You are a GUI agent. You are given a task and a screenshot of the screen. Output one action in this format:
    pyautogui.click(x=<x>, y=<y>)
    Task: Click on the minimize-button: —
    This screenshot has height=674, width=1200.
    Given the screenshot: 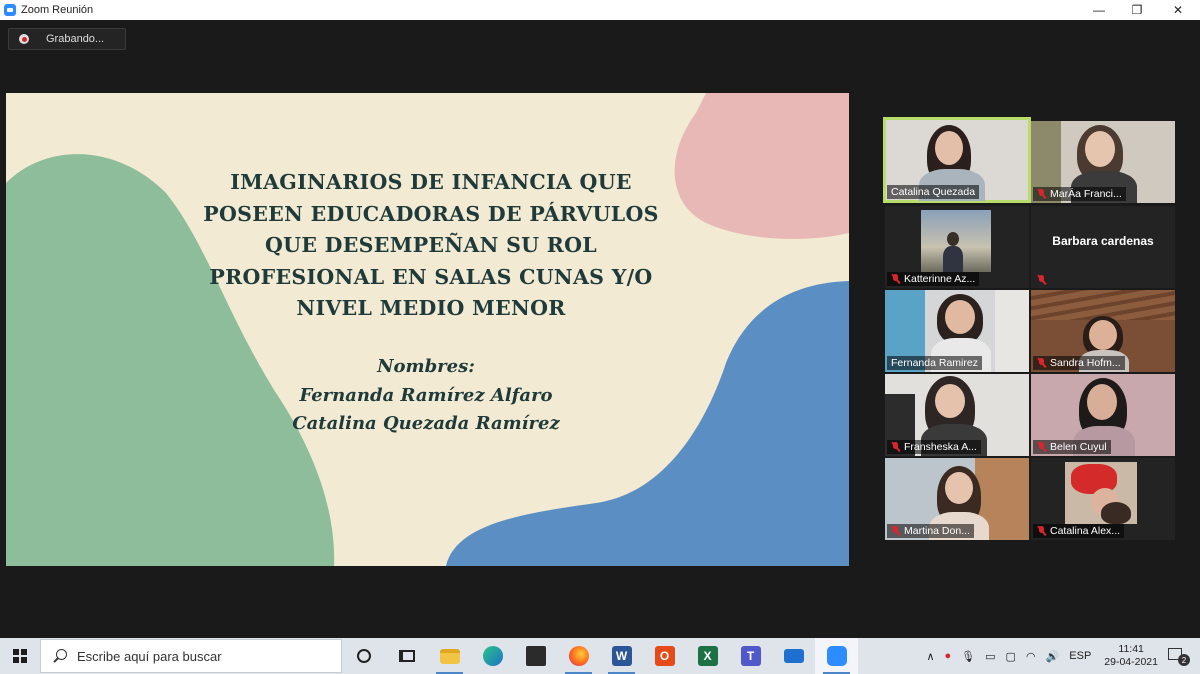 What is the action you would take?
    pyautogui.click(x=1099, y=10)
    